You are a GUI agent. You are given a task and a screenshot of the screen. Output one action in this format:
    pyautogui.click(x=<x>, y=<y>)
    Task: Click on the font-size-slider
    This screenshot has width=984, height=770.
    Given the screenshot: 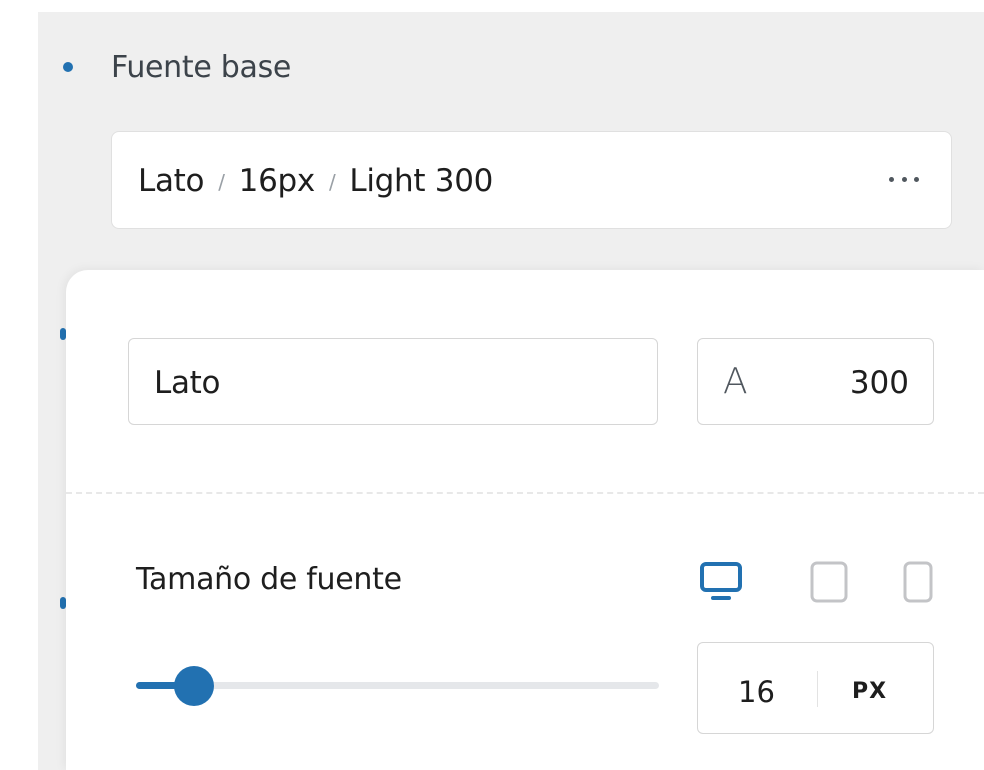 What is the action you would take?
    pyautogui.click(x=398, y=686)
    